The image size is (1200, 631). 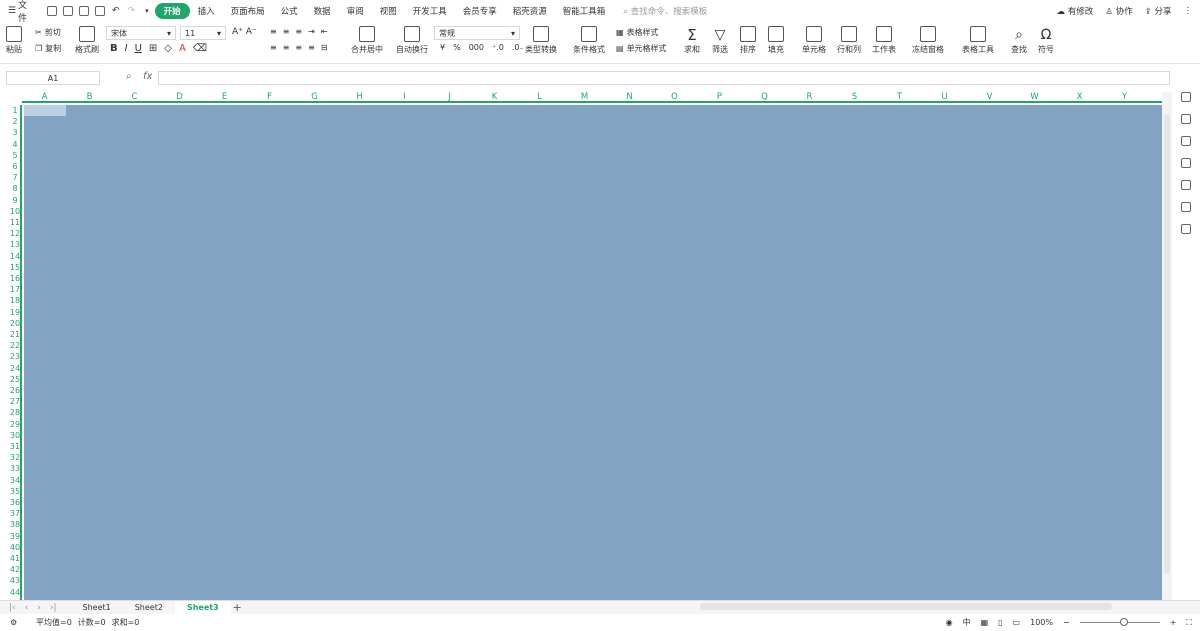 What do you see at coordinates (1066, 622) in the screenshot?
I see `zoom-out-icon: −` at bounding box center [1066, 622].